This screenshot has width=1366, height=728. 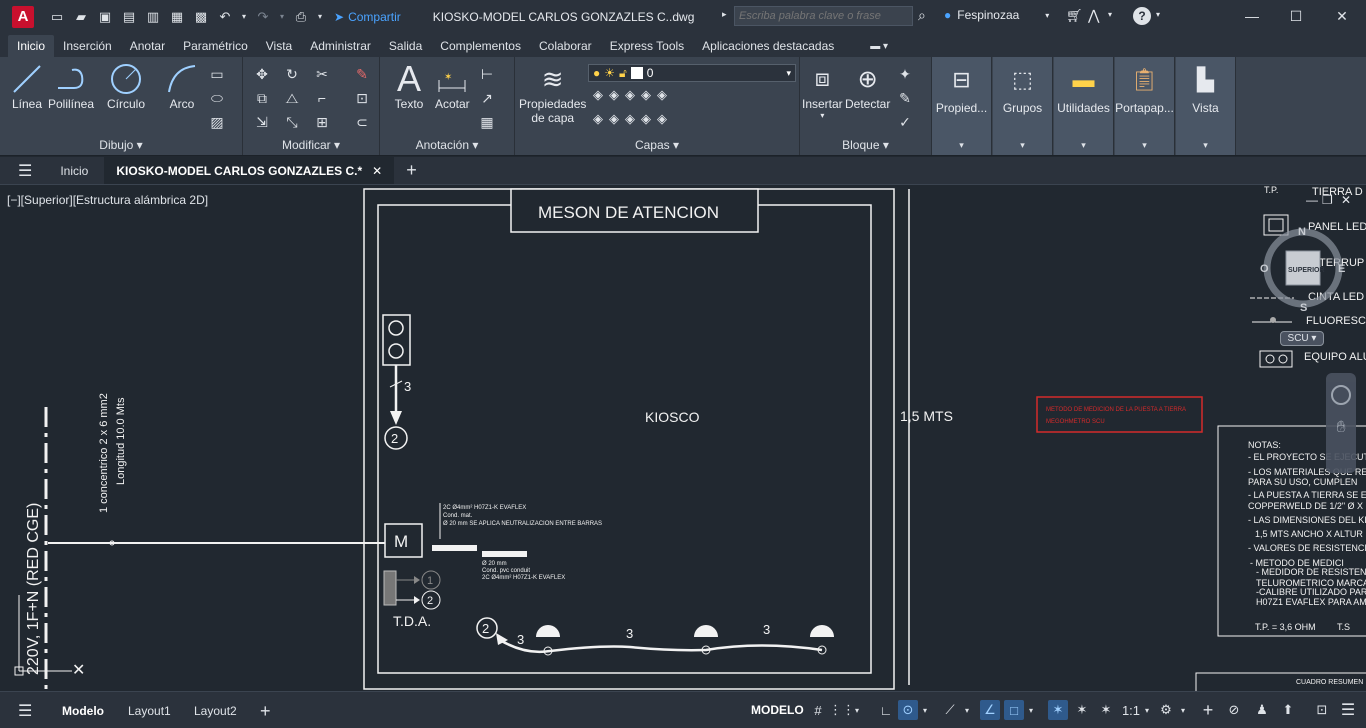 What do you see at coordinates (1348, 710) in the screenshot?
I see `customize-status-icon: ☰` at bounding box center [1348, 710].